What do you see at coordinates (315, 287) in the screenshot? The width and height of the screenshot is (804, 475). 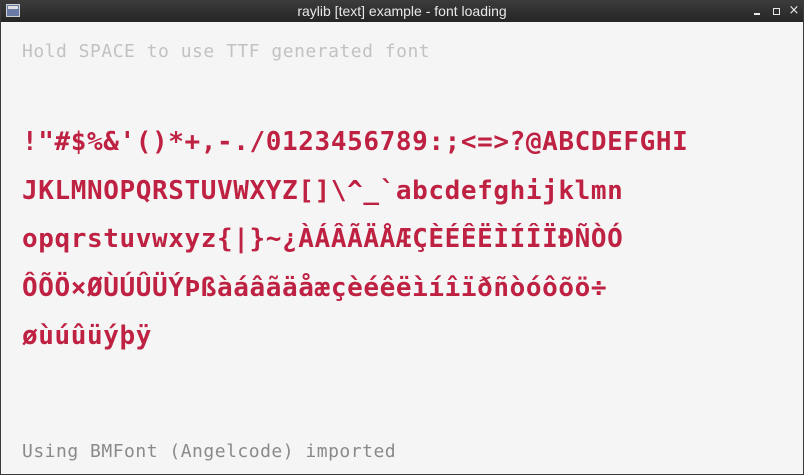 I see `glyph-line: ÔÕÖ×ØÙÚÛÜÝÞßàáâãäåæçèéêëìíîïðñòóôõö÷` at bounding box center [315, 287].